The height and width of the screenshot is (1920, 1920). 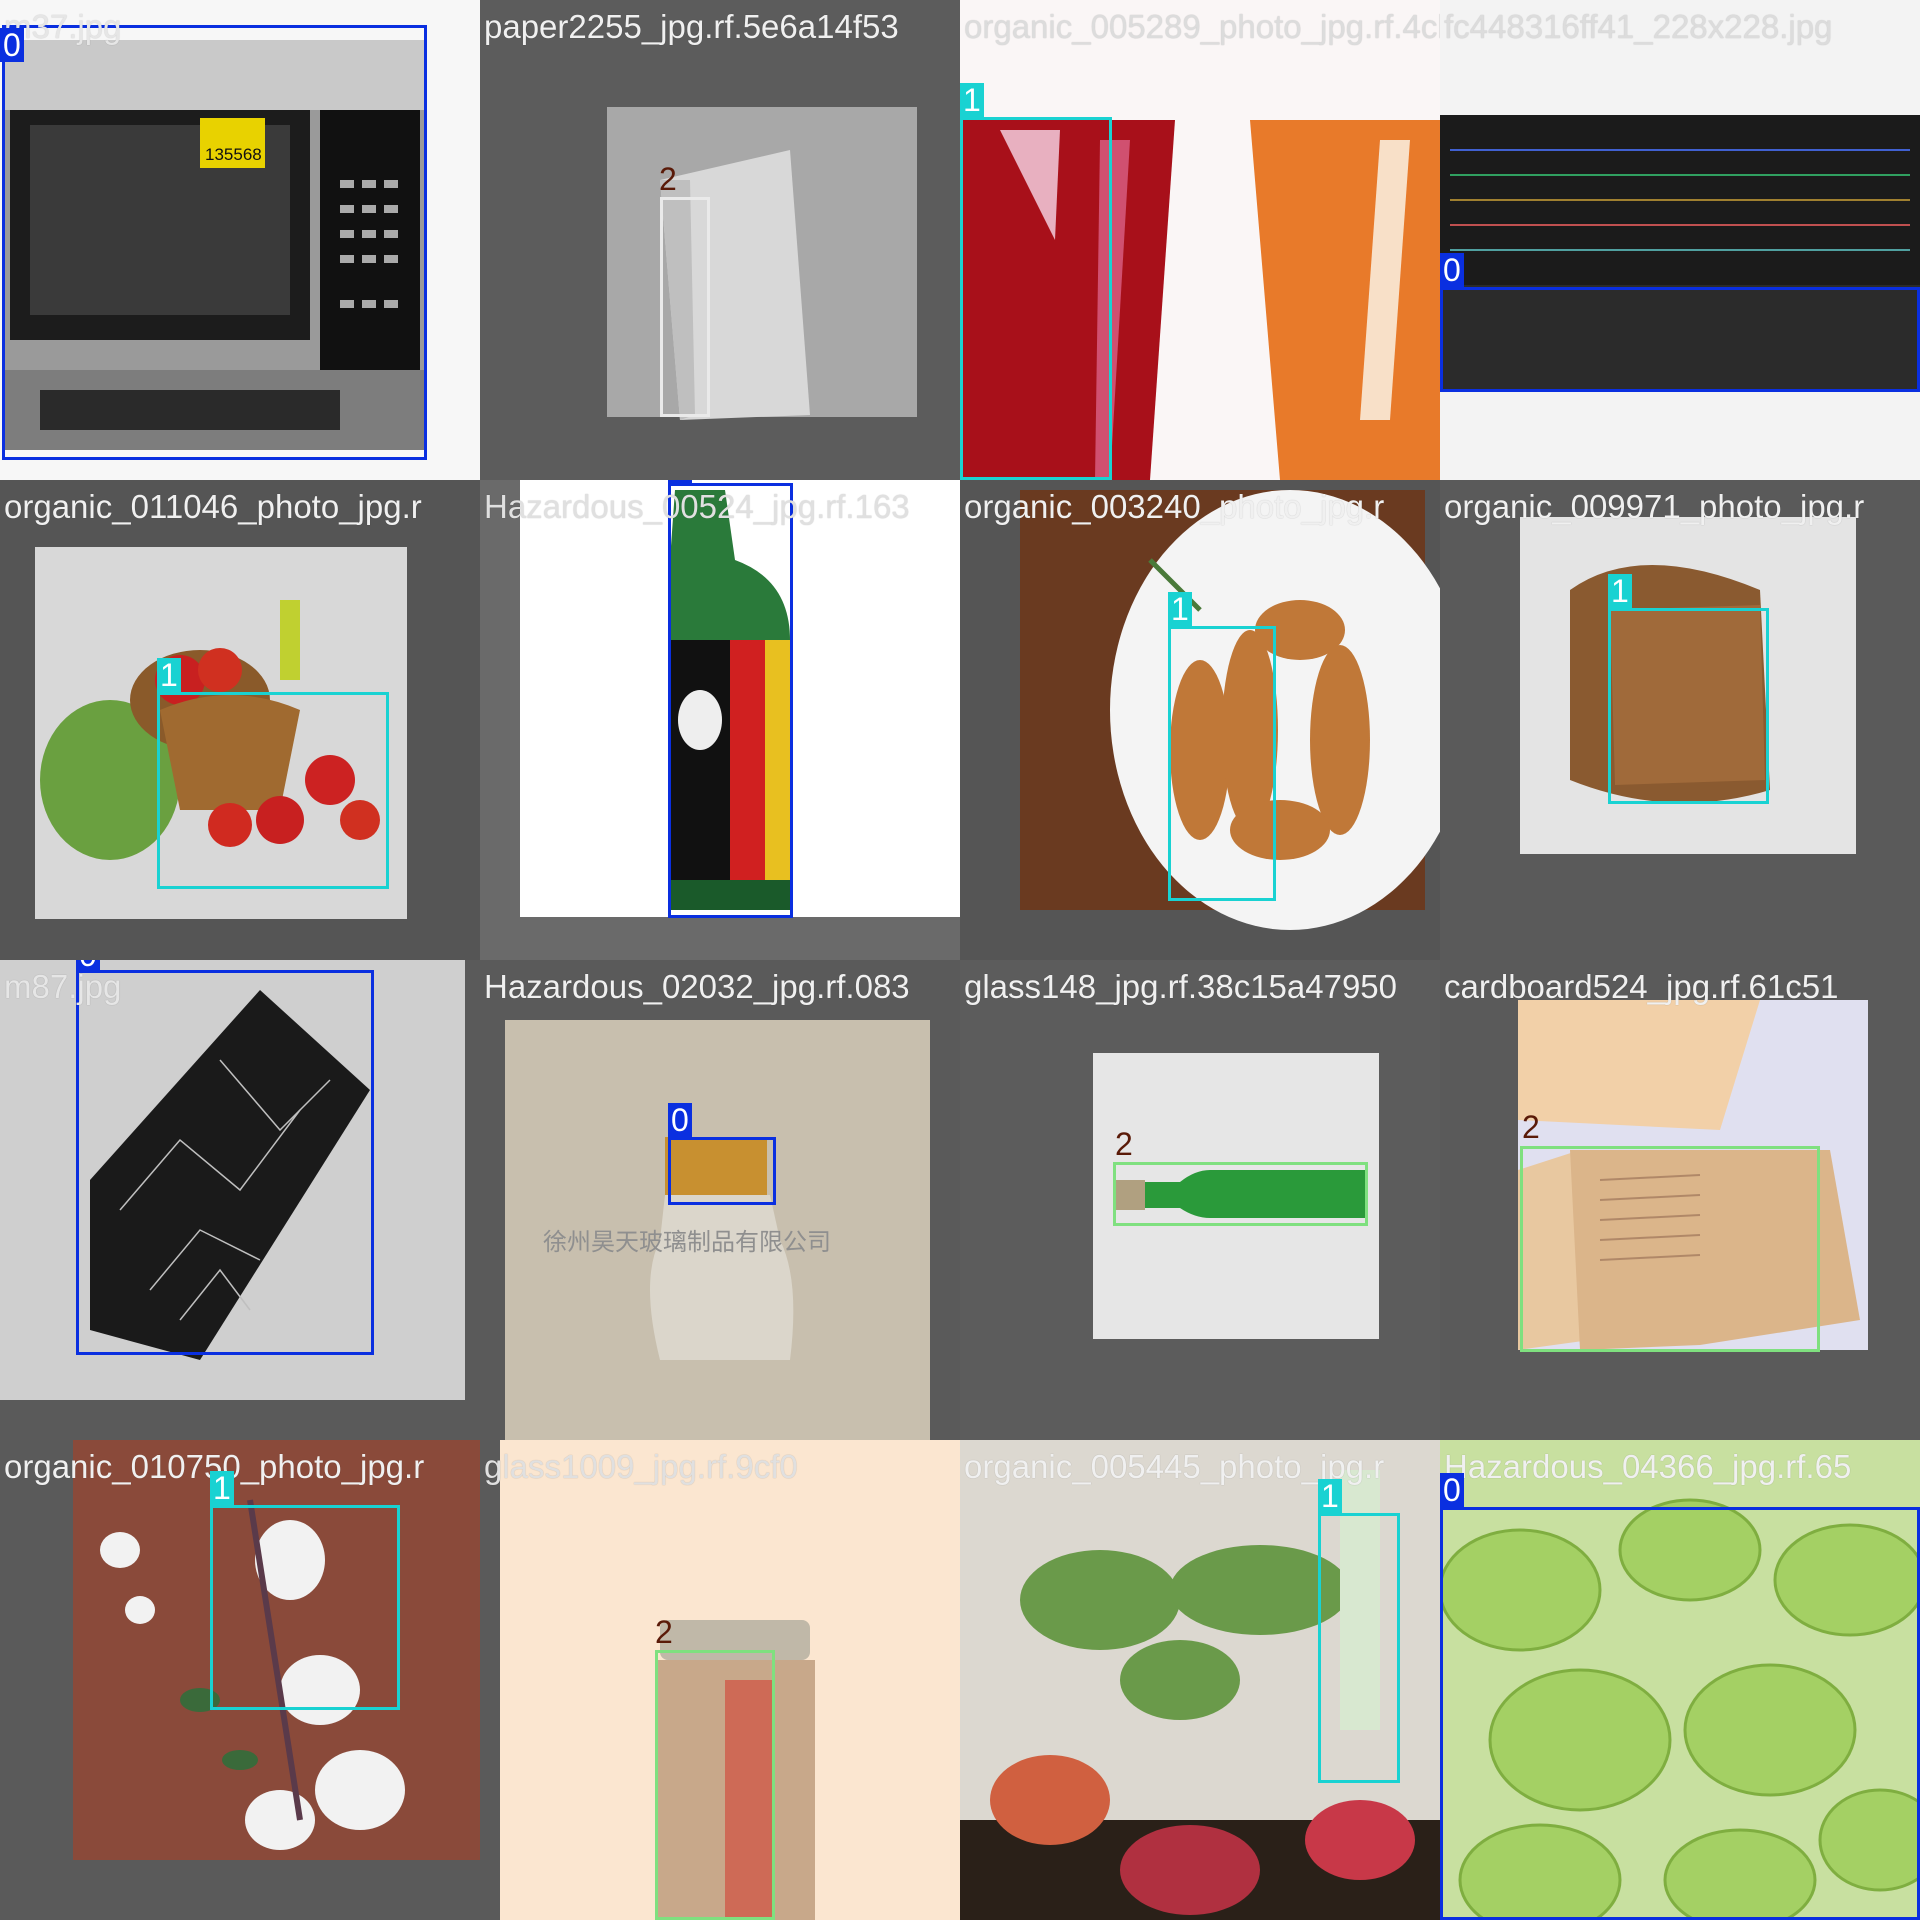 I want to click on tile-potatoes: organic_003240_photo_jpg.r 1, so click(x=1200, y=720).